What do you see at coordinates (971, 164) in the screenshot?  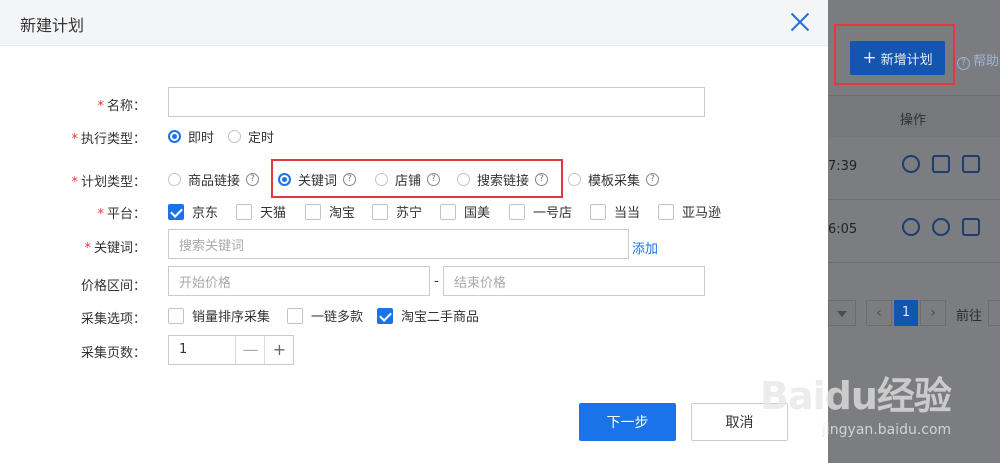 I see `trash-icon` at bounding box center [971, 164].